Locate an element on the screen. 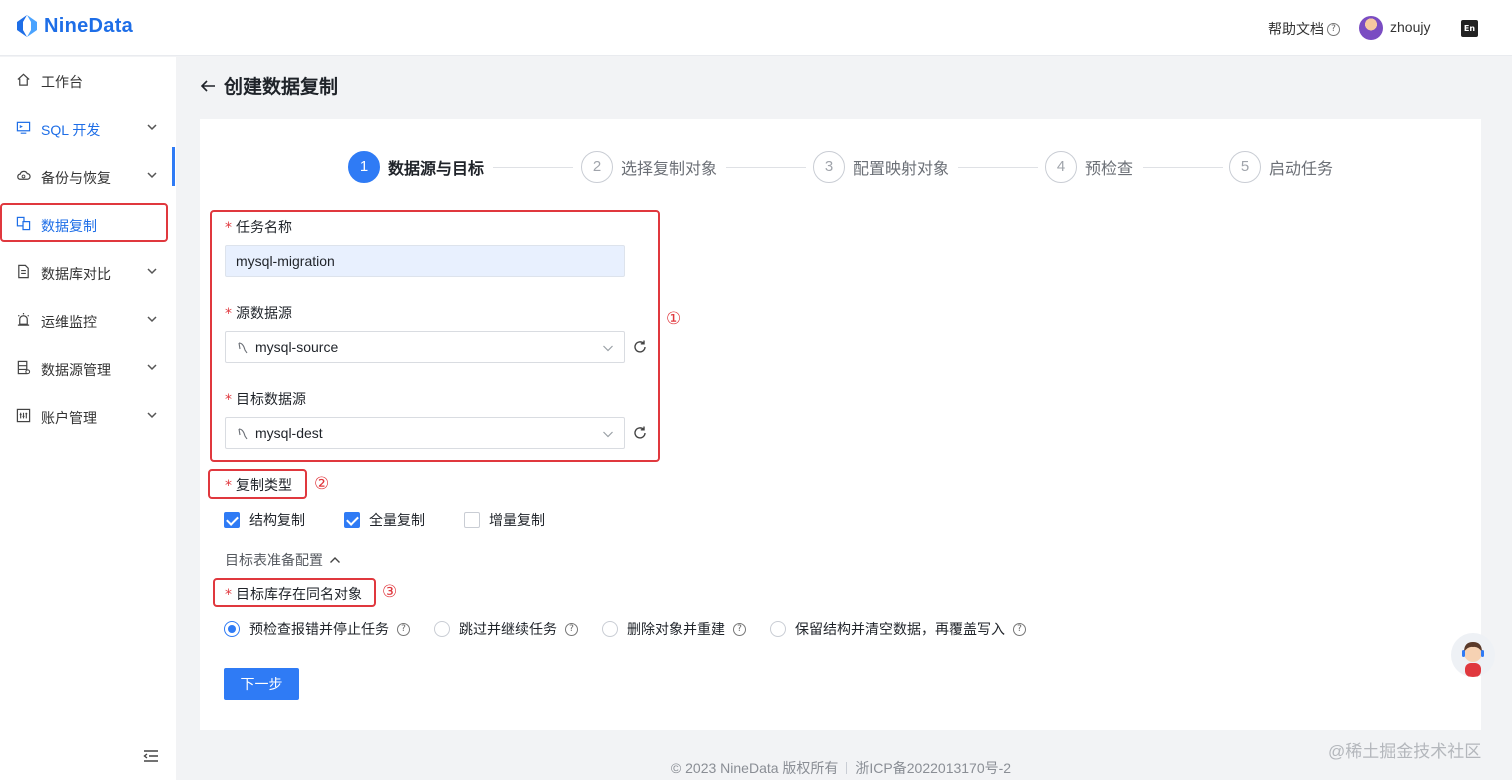  copy-type-label: * 复制类型 is located at coordinates (258, 485).